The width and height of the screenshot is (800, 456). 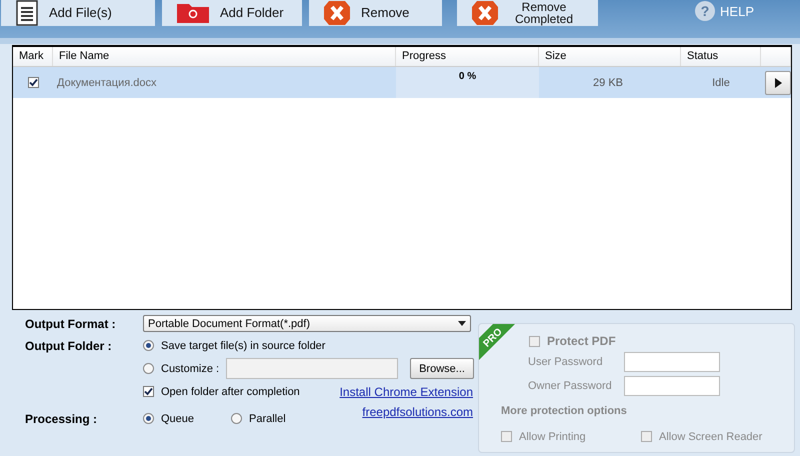 I want to click on field-label: Processing :, so click(x=61, y=419).